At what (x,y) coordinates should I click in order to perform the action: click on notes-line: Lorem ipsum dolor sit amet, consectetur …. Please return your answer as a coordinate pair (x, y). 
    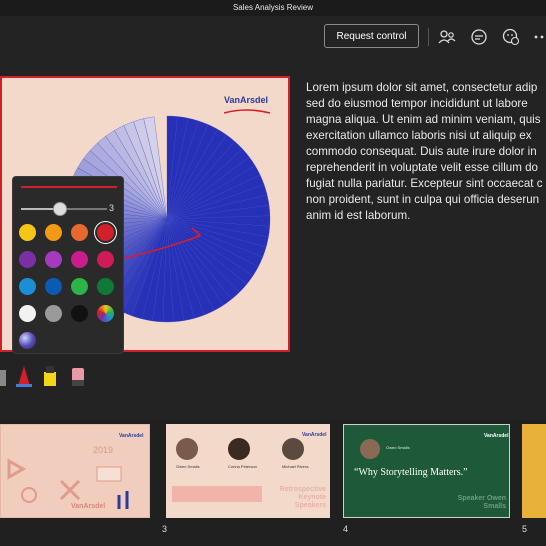
    Looking at the image, I should click on (422, 87).